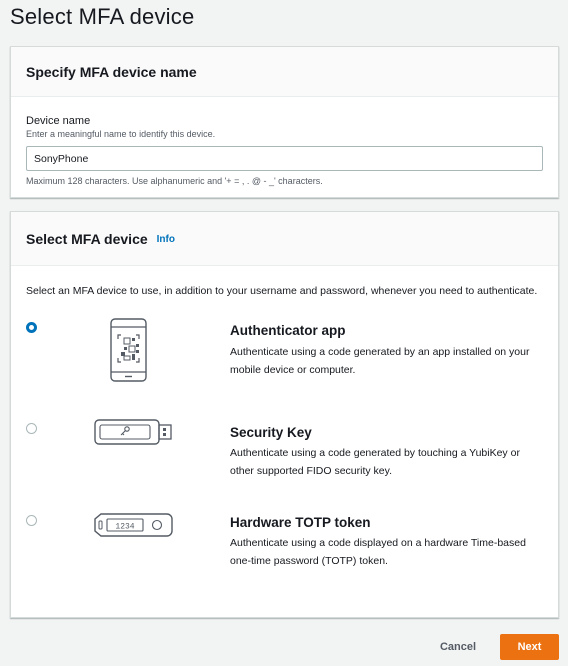 The width and height of the screenshot is (568, 666). Describe the element at coordinates (58, 121) in the screenshot. I see `device-name-label: Device name` at that location.